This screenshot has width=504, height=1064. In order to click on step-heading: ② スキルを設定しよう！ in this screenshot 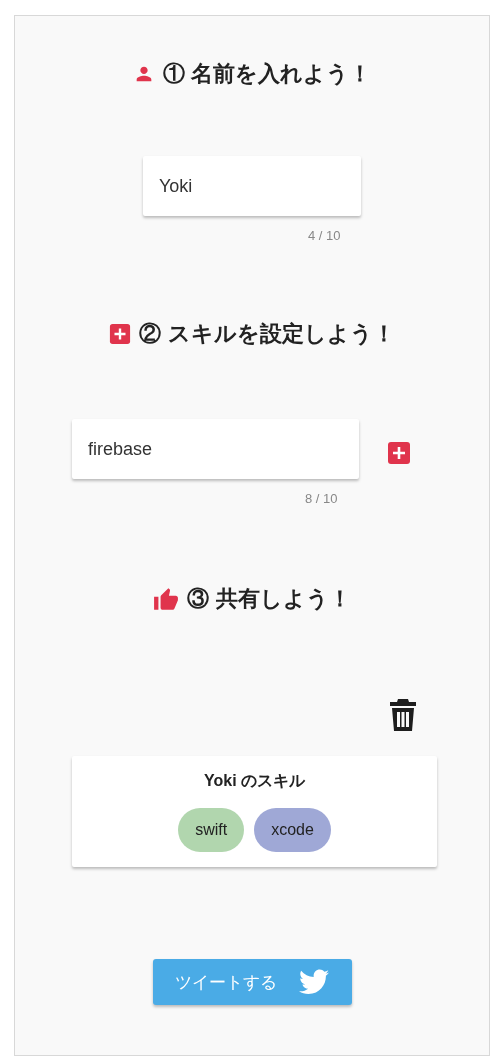, I will do `click(267, 334)`.